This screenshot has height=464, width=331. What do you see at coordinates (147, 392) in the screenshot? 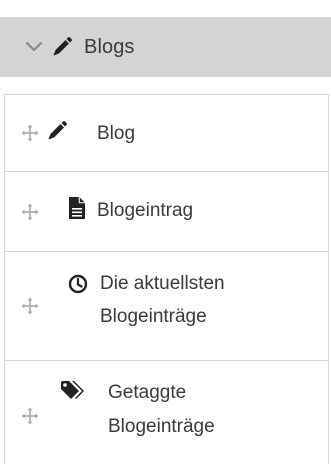
I see `list-item-label-line1: Getaggte` at bounding box center [147, 392].